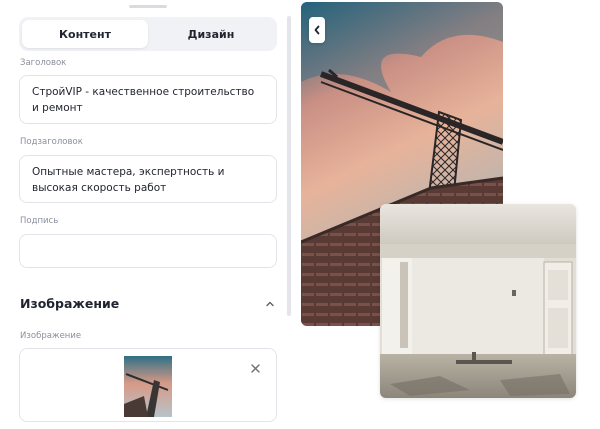 The width and height of the screenshot is (600, 429). I want to click on close-icon, so click(255, 368).